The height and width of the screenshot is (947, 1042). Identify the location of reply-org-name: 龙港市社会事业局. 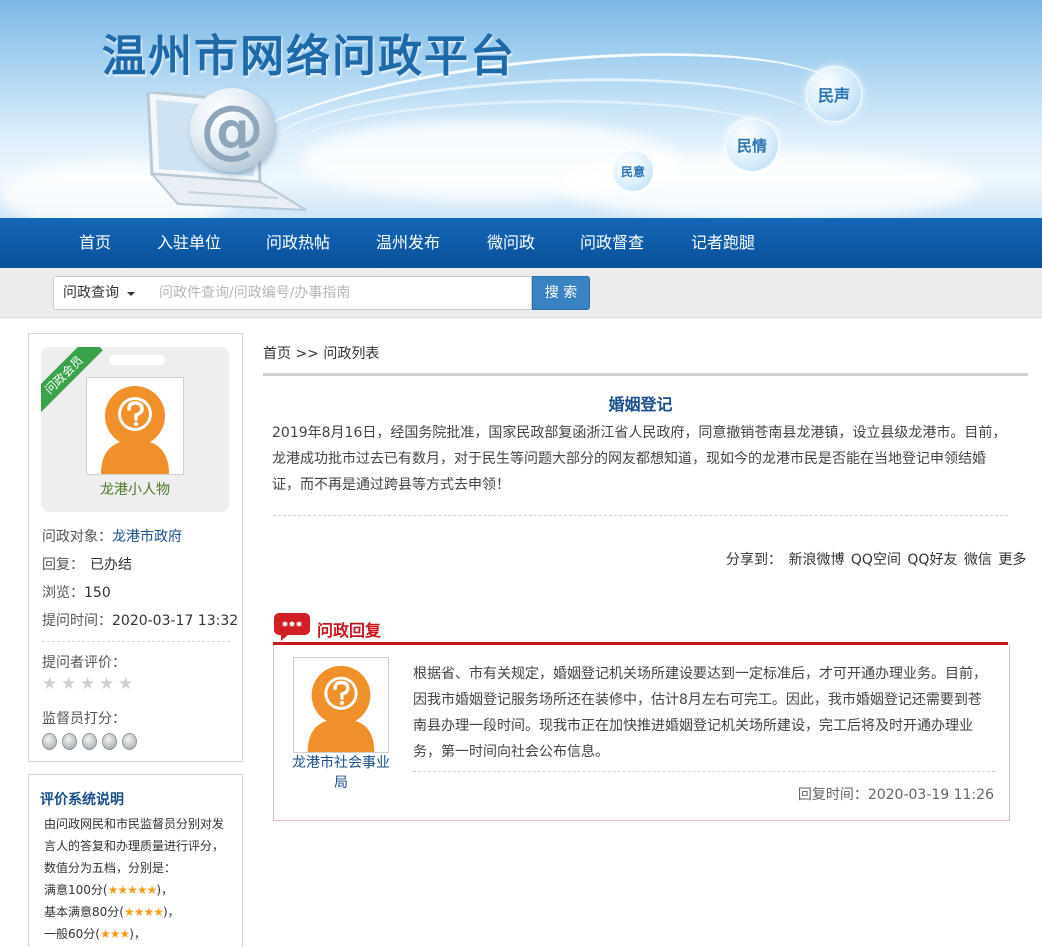
(341, 773).